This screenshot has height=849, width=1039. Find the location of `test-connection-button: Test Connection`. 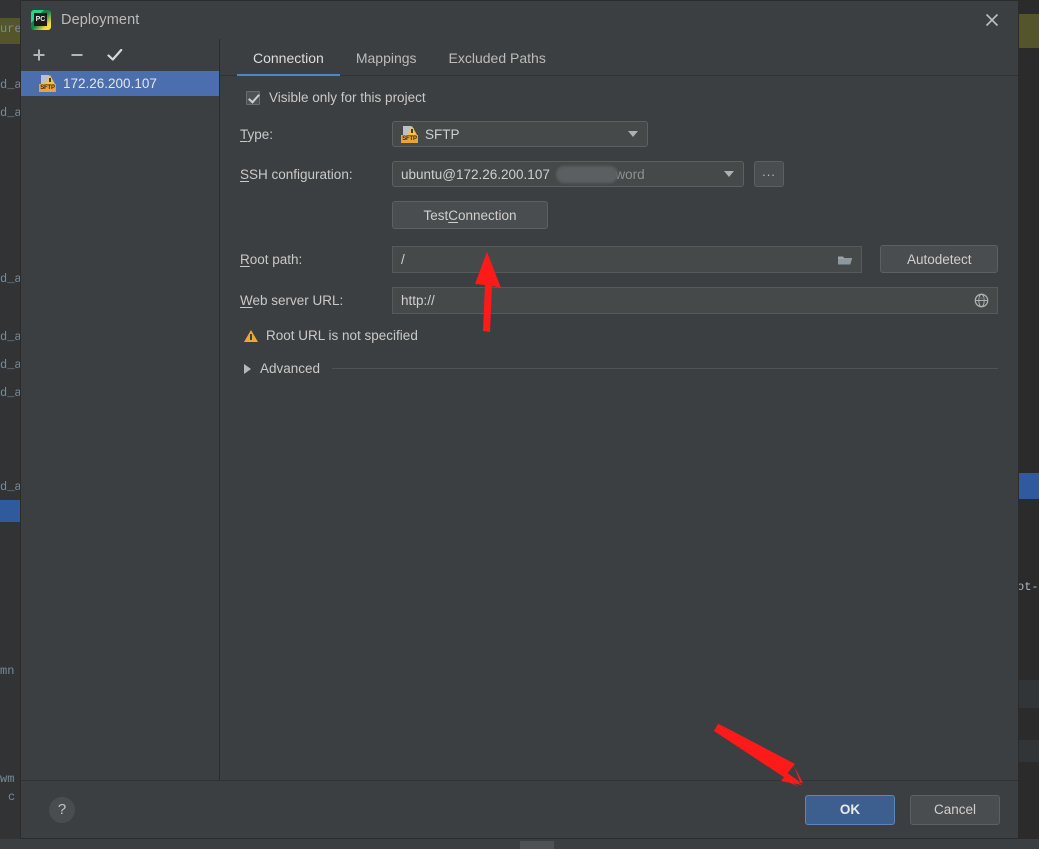

test-connection-button: Test Connection is located at coordinates (470, 215).